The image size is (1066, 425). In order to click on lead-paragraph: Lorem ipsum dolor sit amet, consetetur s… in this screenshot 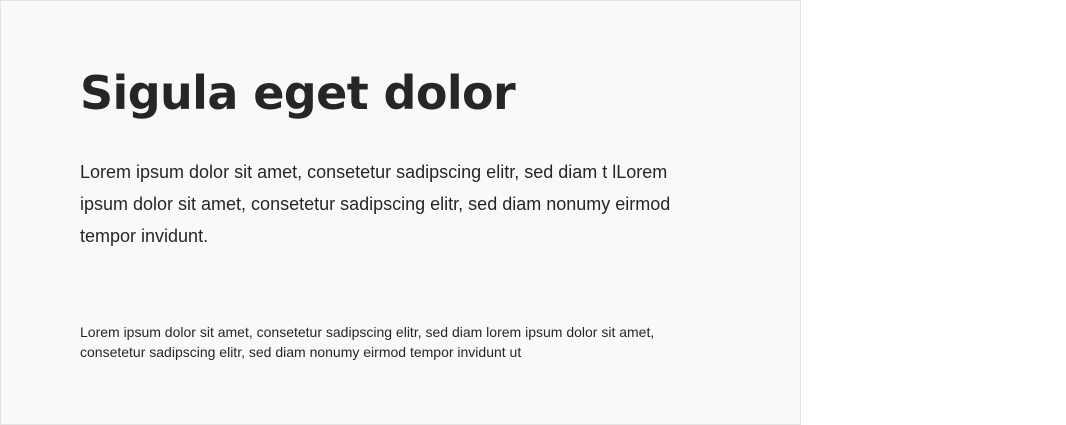, I will do `click(375, 204)`.